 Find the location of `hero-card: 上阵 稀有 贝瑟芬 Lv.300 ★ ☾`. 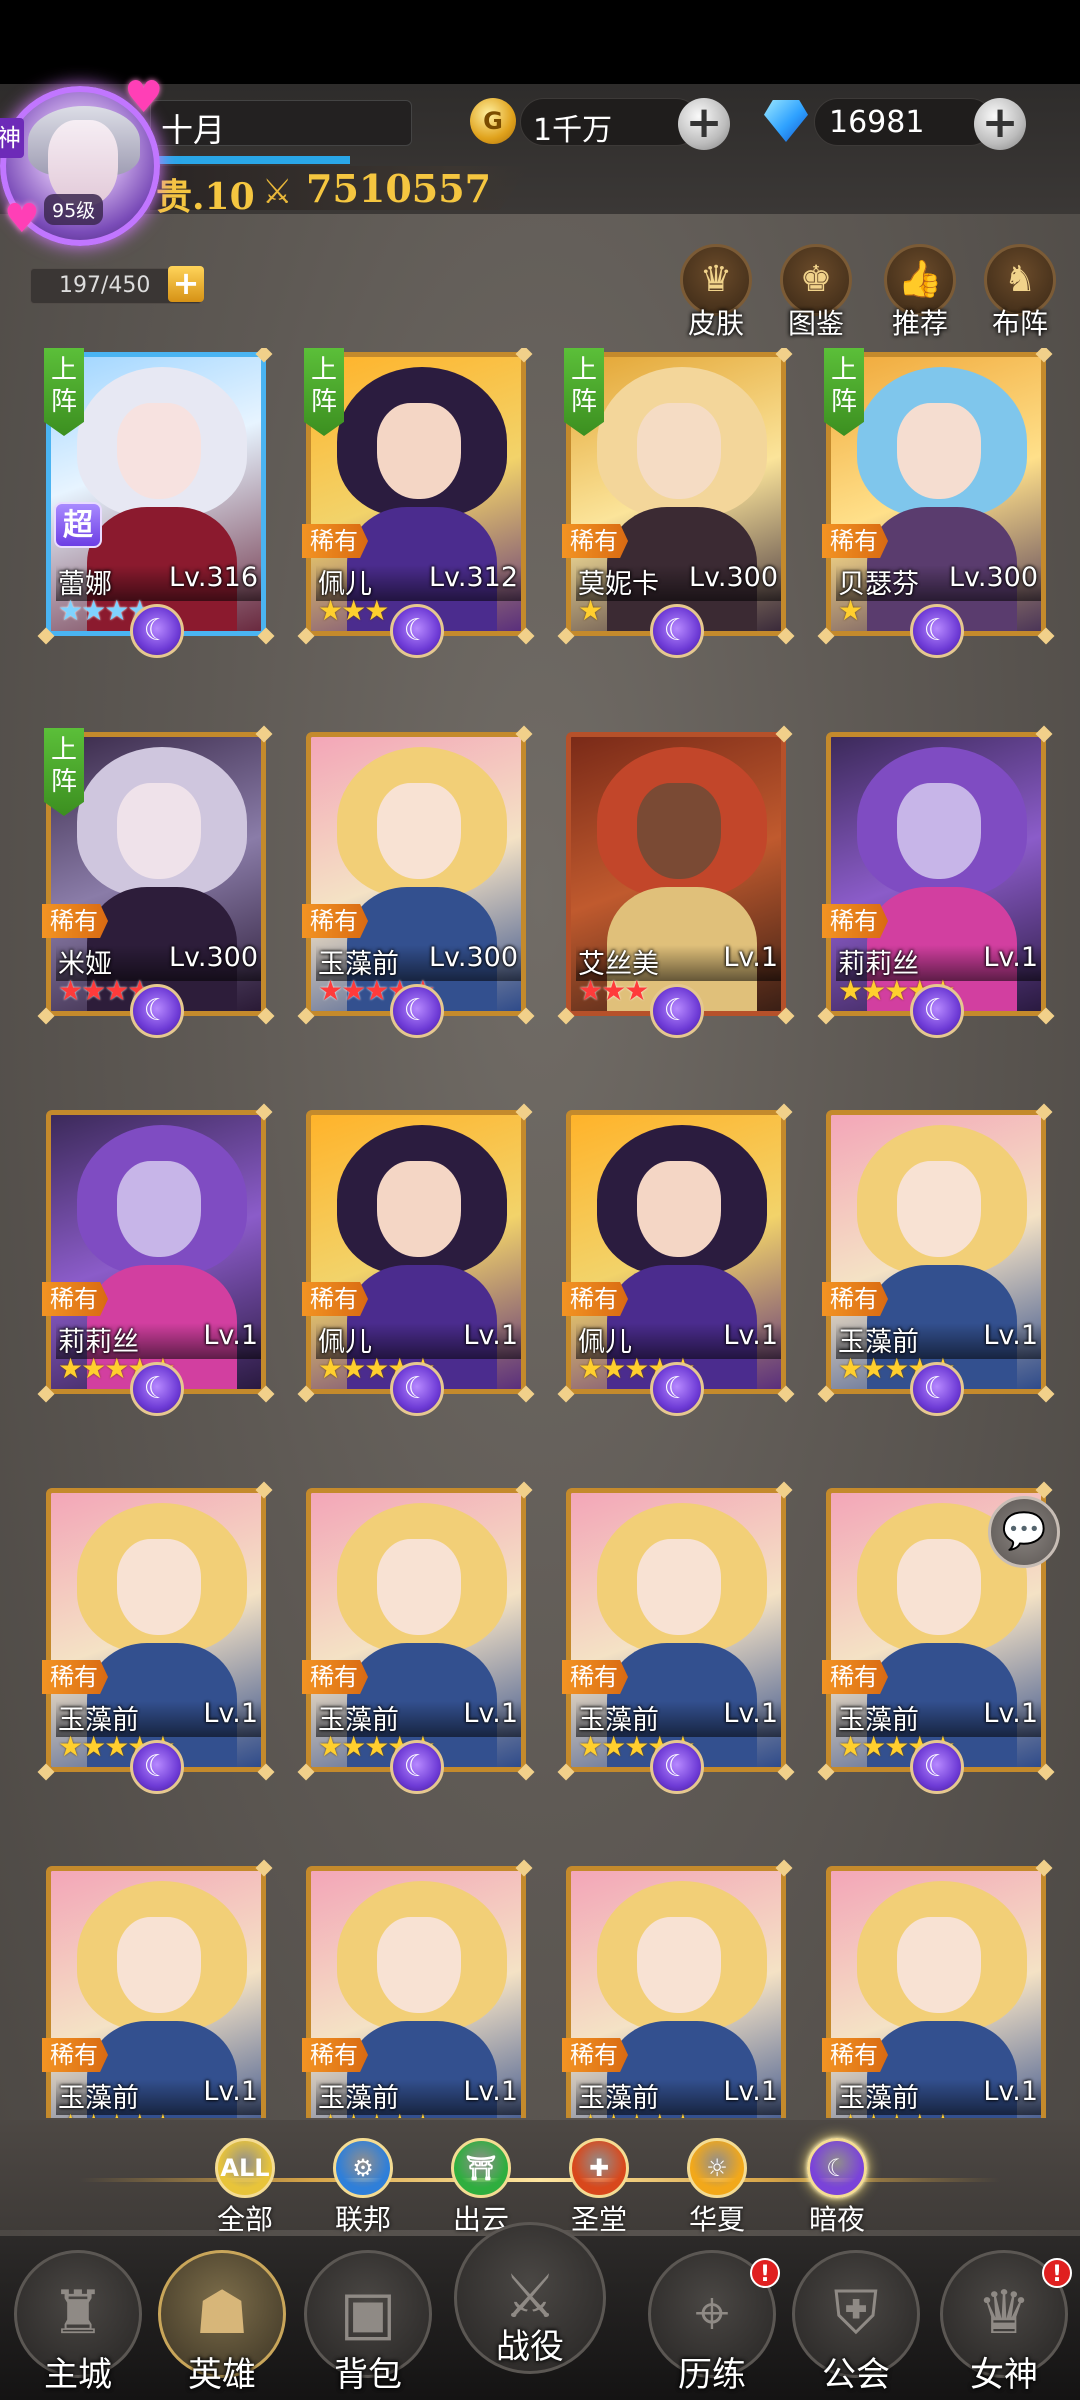

hero-card: 上阵 稀有 贝瑟芬 Lv.300 ★ ☾ is located at coordinates (936, 503).